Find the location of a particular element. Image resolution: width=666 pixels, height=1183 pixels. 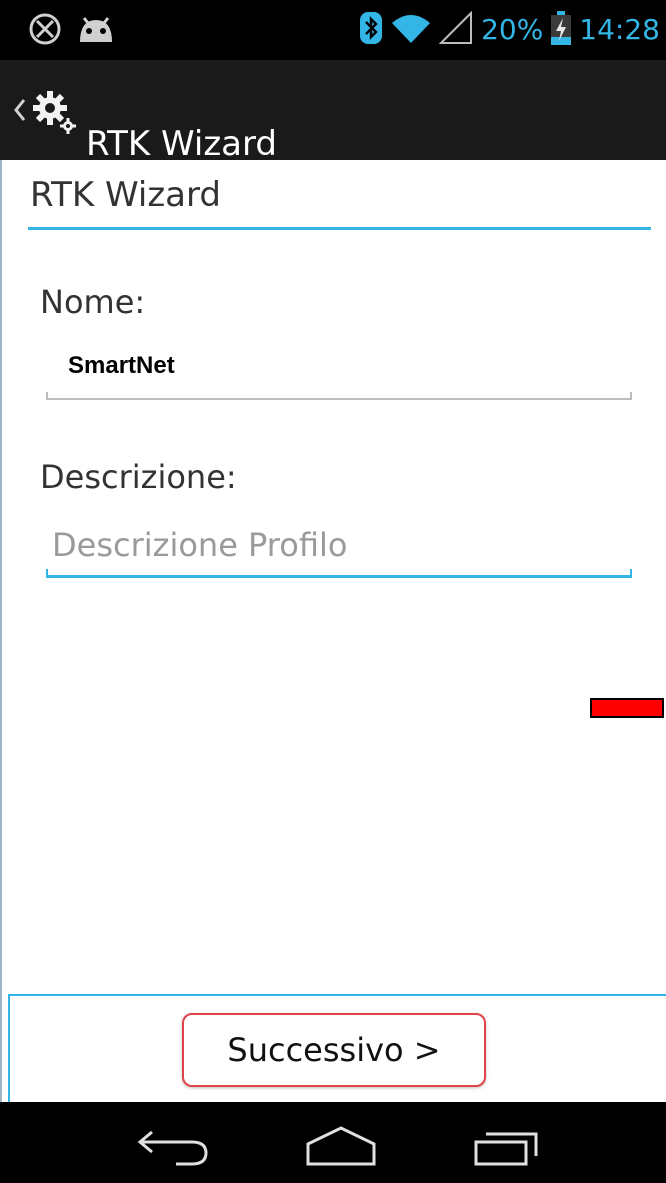

name-field-tick-right is located at coordinates (631, 396).